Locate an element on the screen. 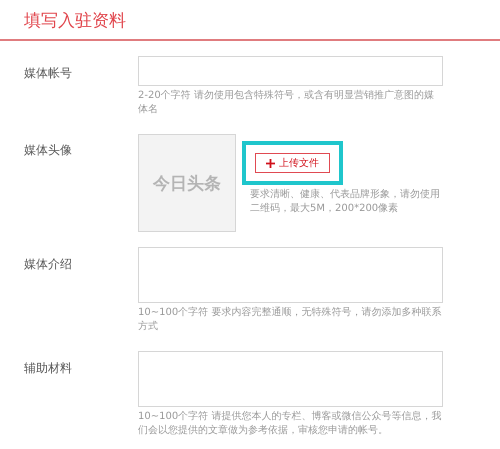  logo-text: 今日头条 is located at coordinates (187, 183).